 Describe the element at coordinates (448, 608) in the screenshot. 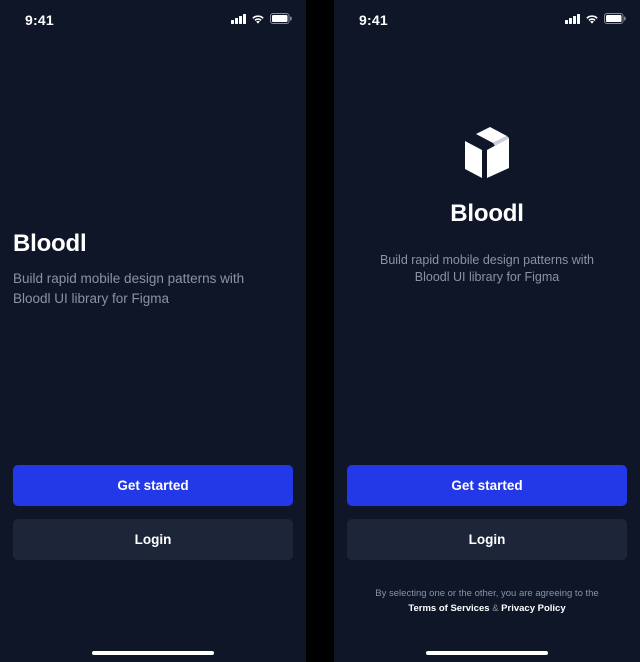

I see `terms-of-services-link: Terms of Services` at that location.